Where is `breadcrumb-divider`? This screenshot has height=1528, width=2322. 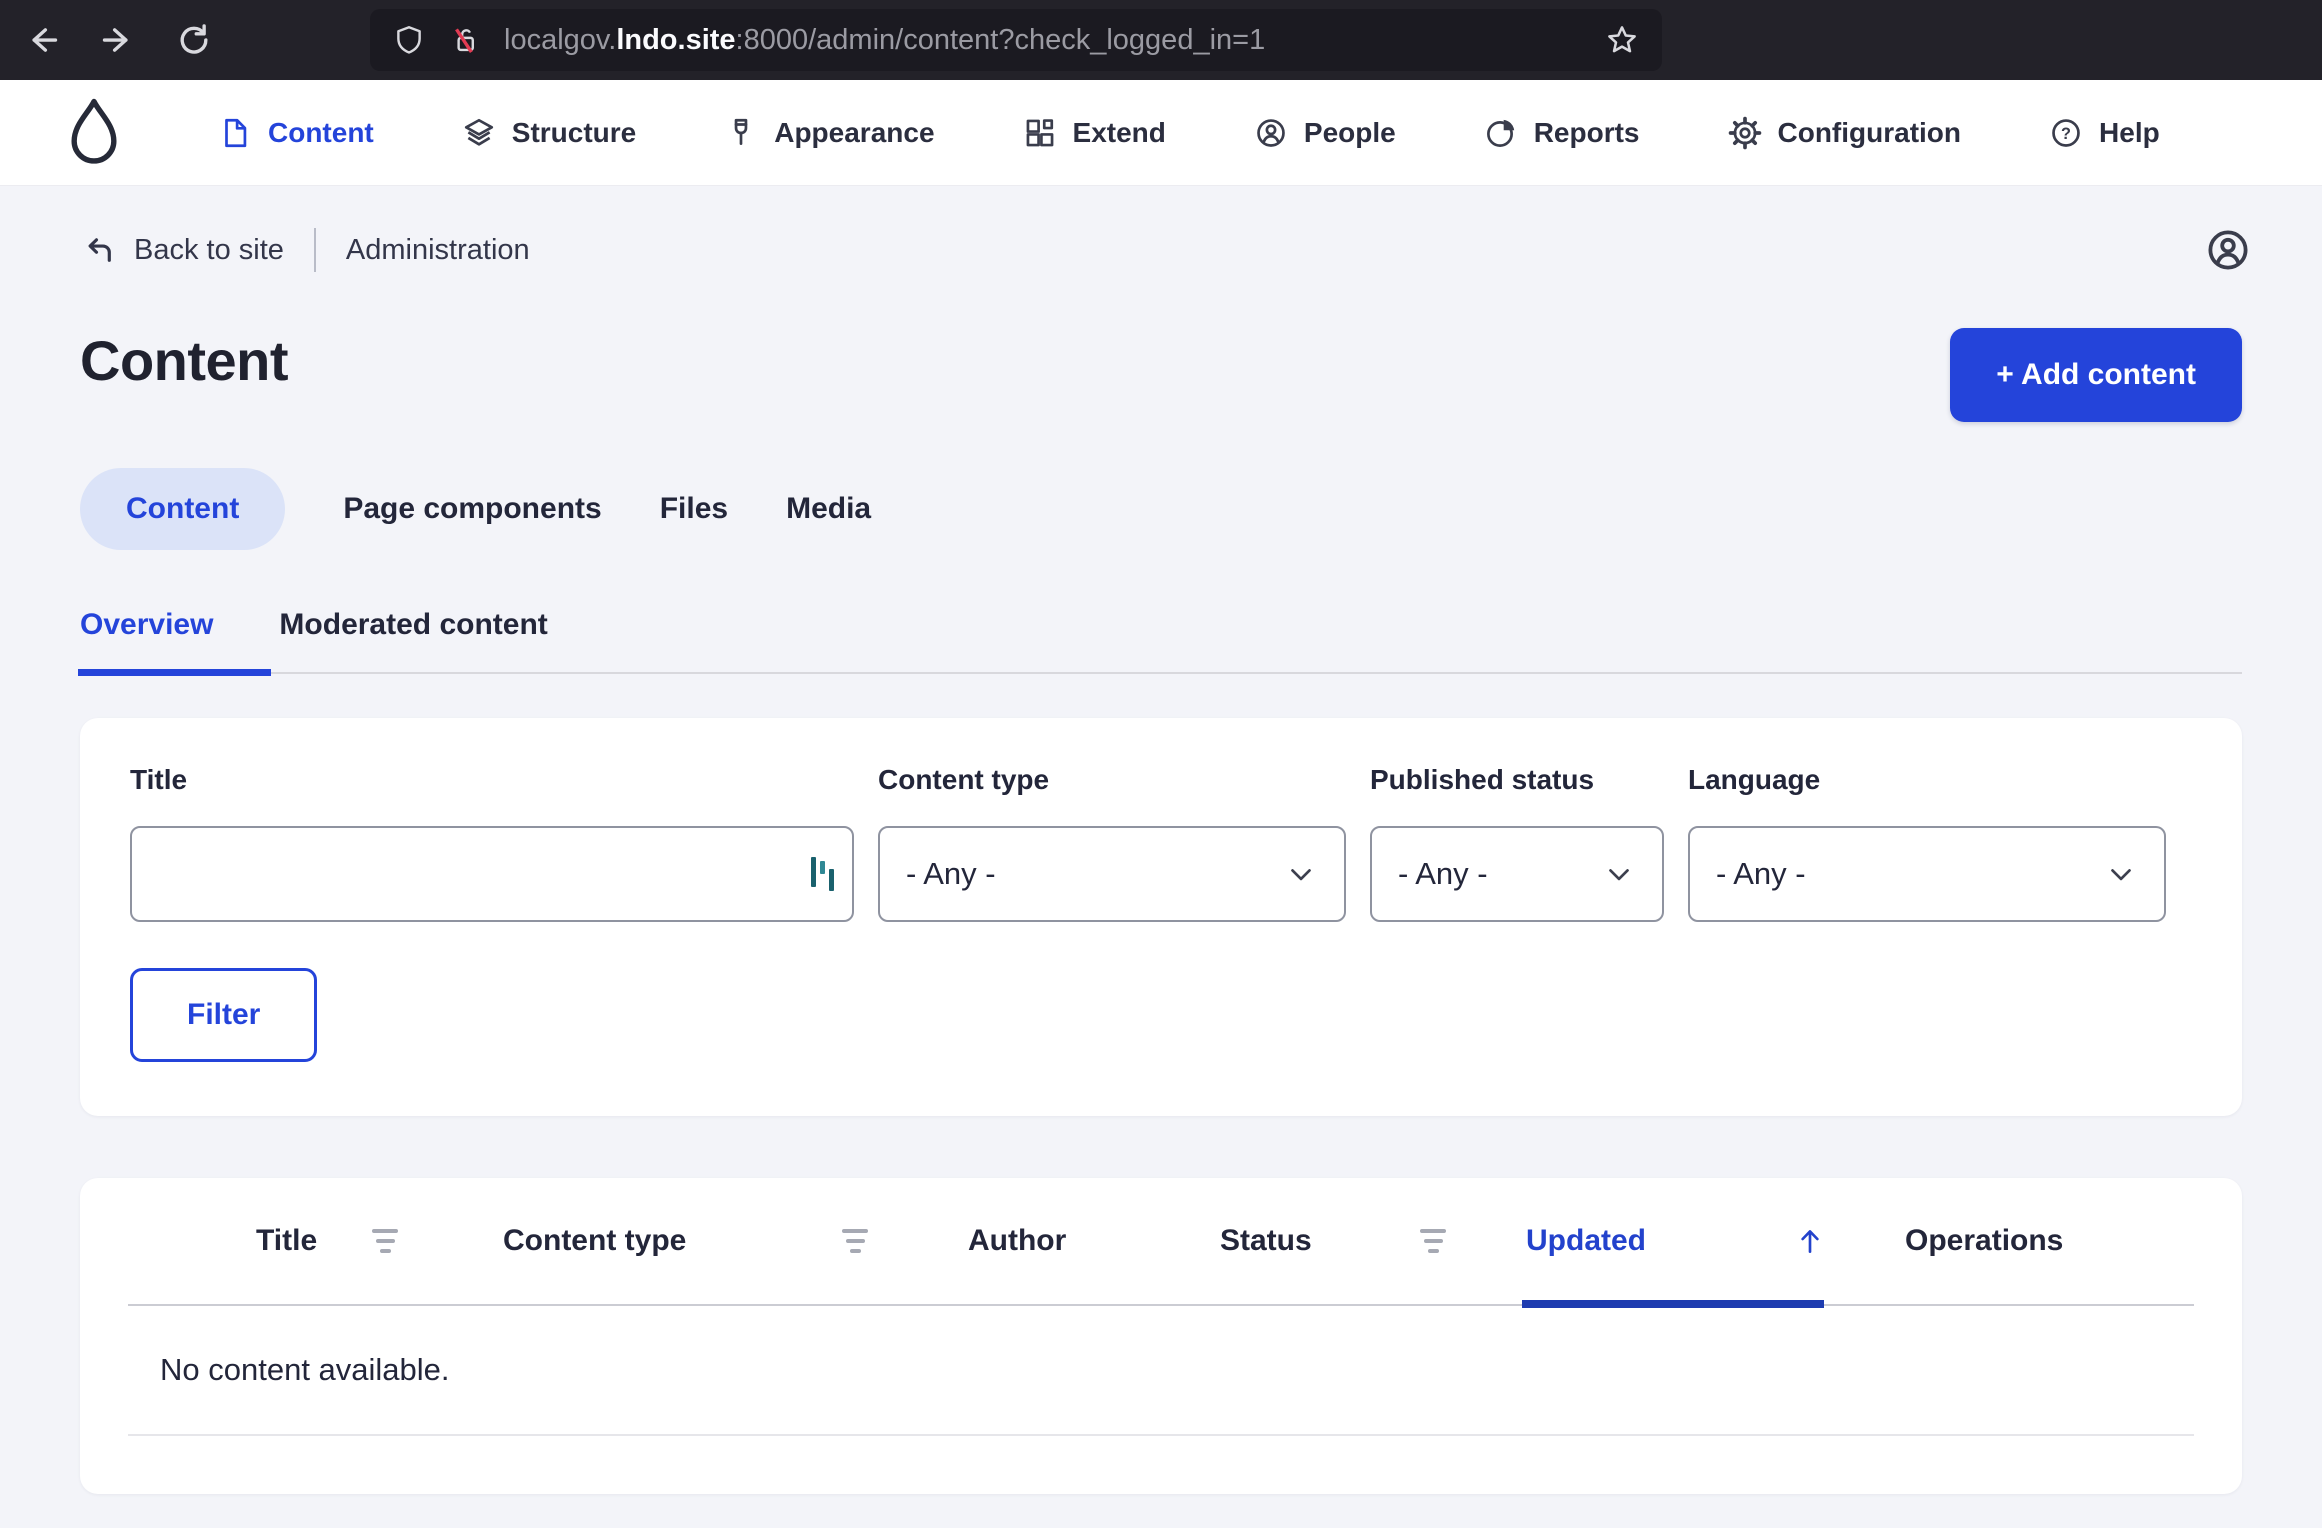 breadcrumb-divider is located at coordinates (314, 250).